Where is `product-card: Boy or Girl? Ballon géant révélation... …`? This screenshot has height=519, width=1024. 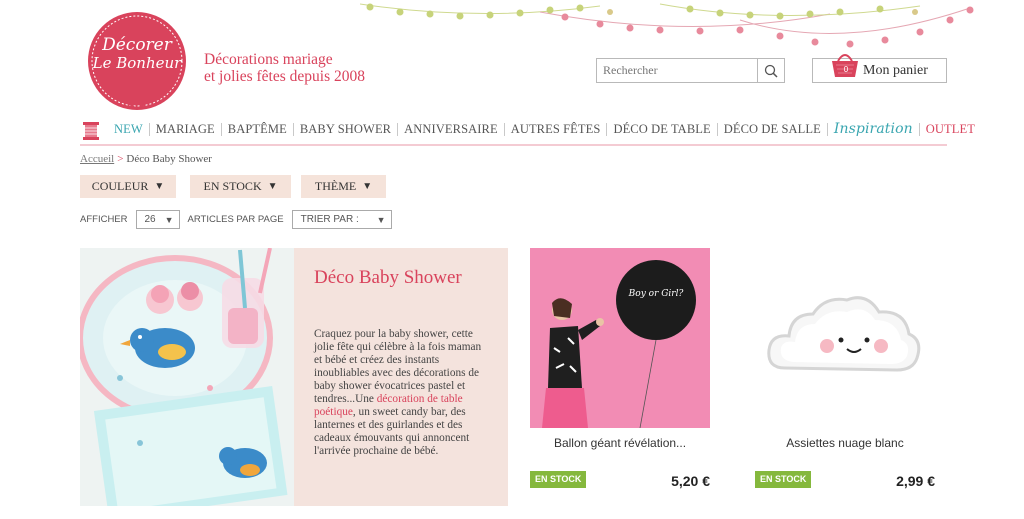
product-card: Boy or Girl? Ballon géant révélation... … is located at coordinates (620, 368).